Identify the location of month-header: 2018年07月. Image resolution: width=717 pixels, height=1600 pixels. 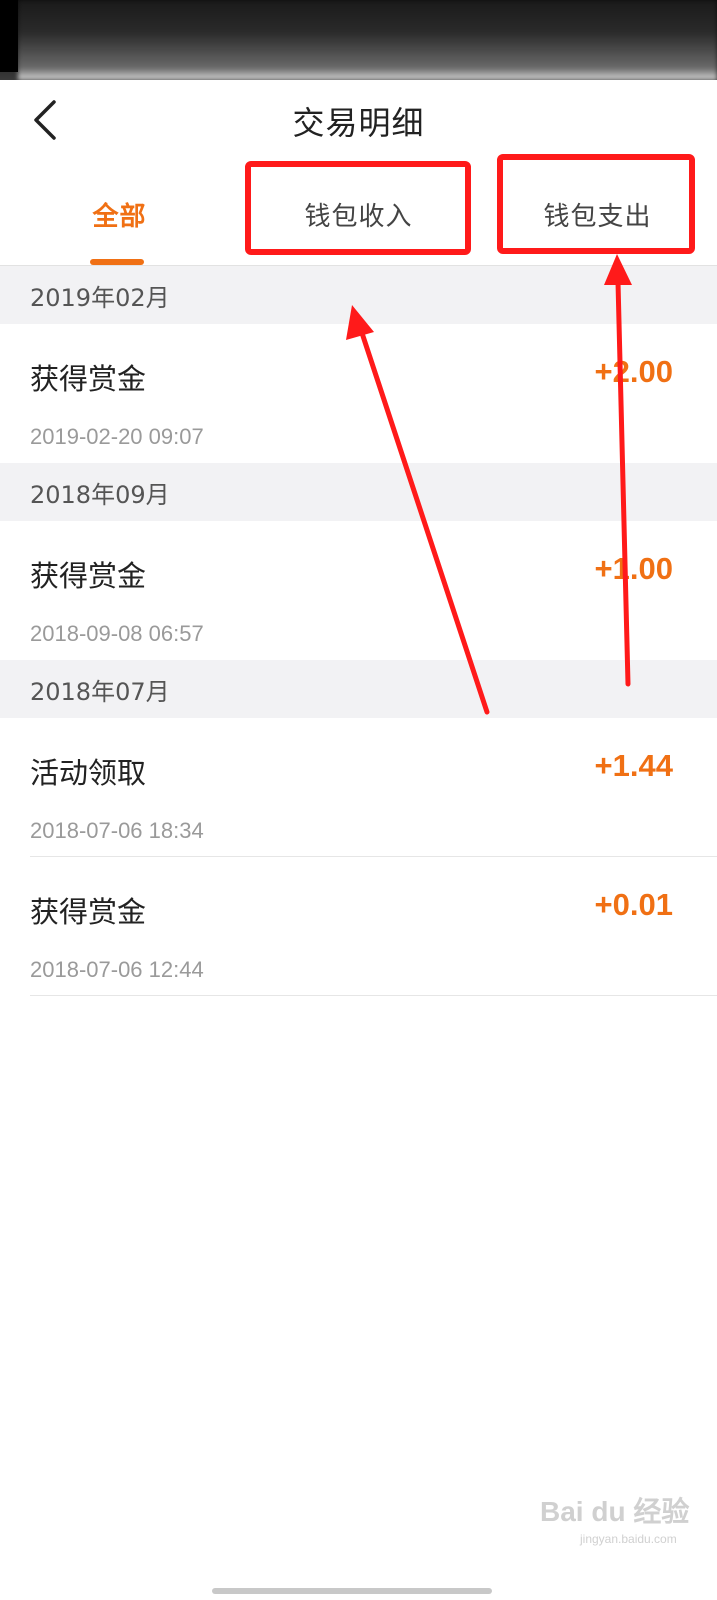
(358, 689).